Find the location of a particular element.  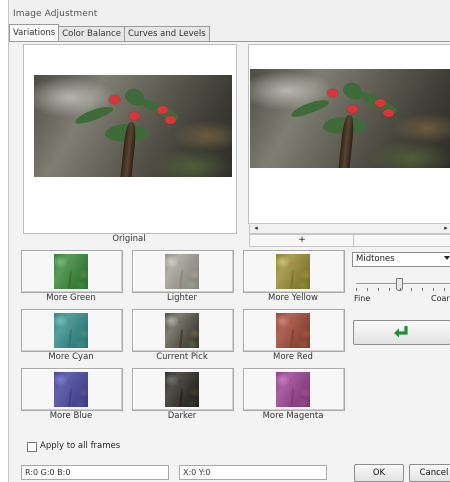

zoom-icon: + is located at coordinates (302, 240).